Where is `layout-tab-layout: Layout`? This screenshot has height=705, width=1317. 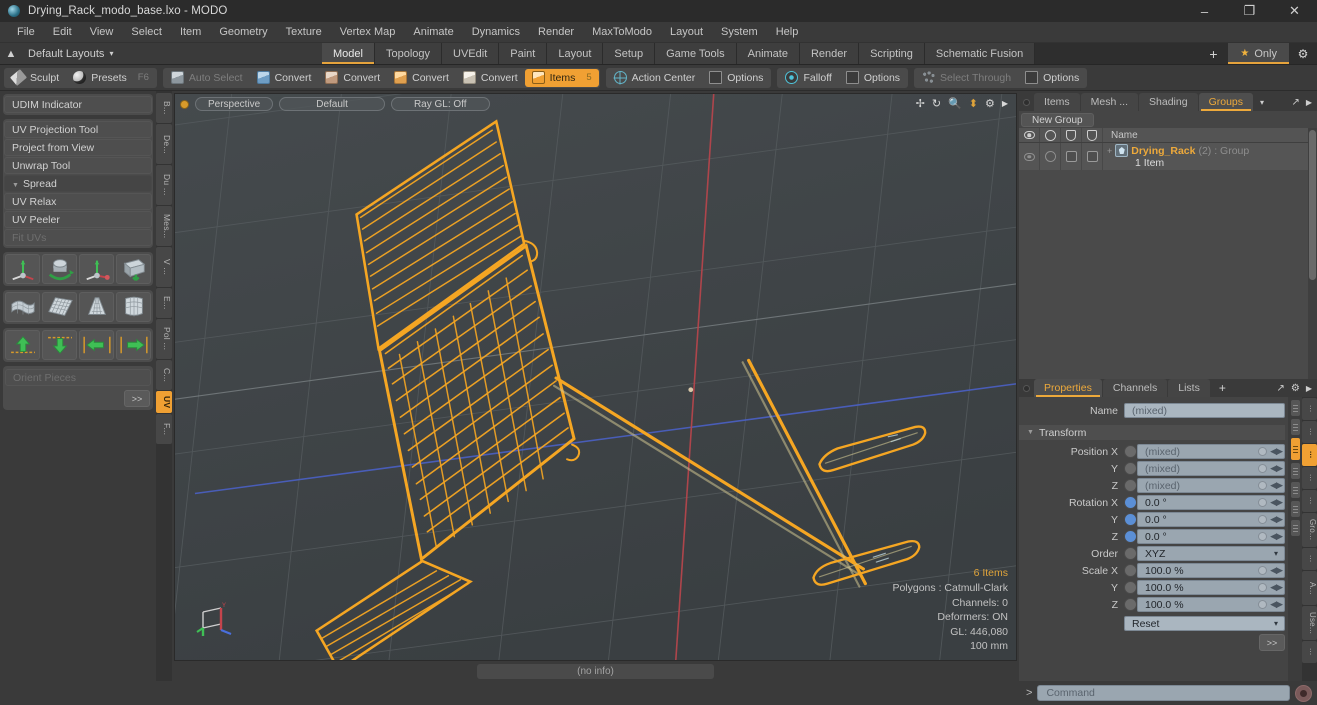 layout-tab-layout: Layout is located at coordinates (575, 53).